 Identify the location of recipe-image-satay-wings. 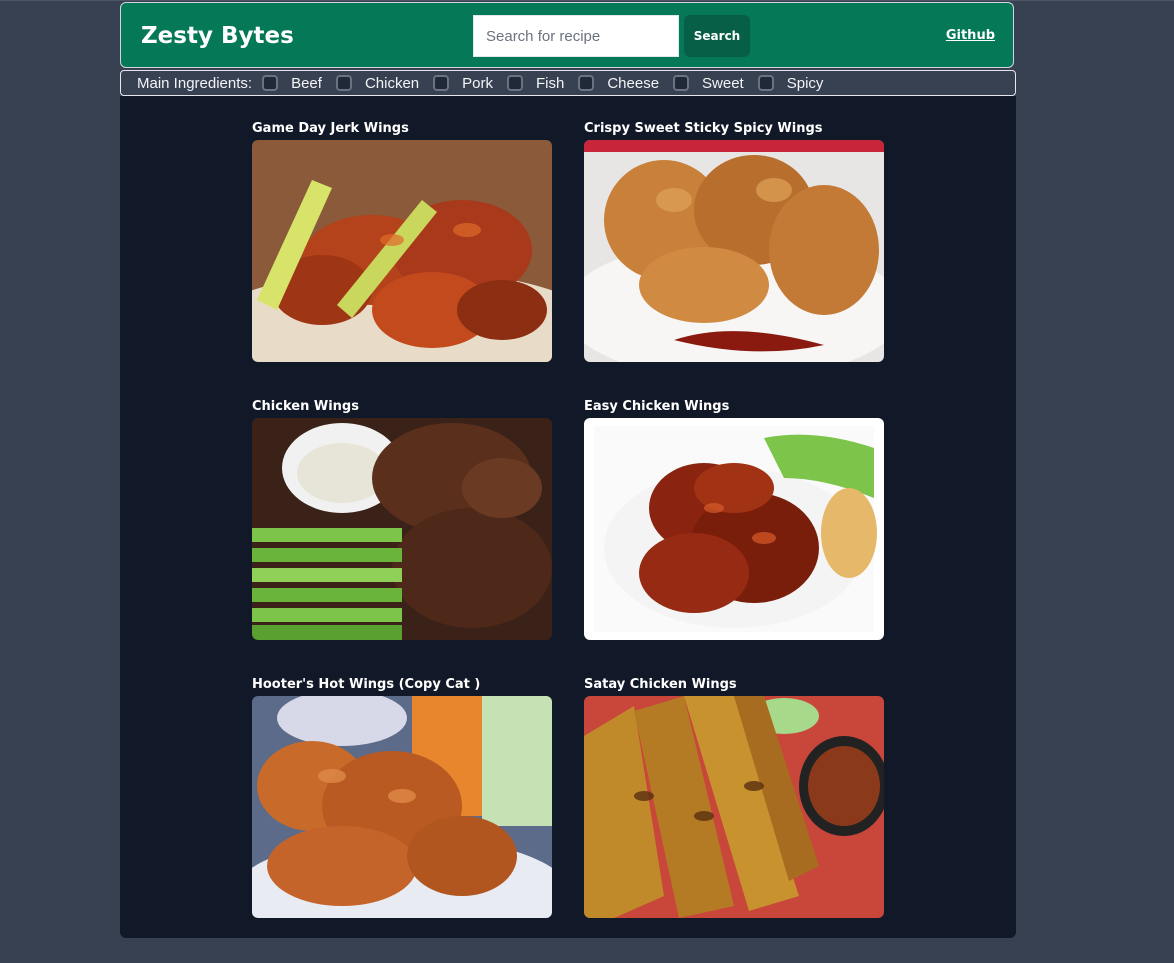
(734, 807).